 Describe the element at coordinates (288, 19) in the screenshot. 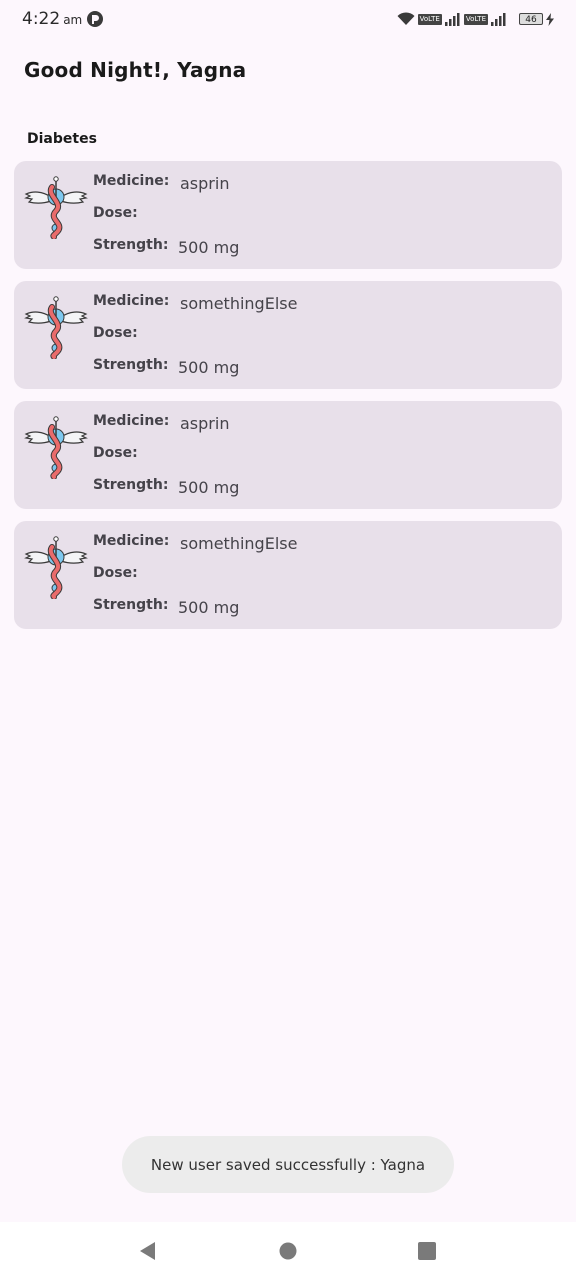

I see `status-bar: 4:22 am VoLTE VoLTE 46` at that location.